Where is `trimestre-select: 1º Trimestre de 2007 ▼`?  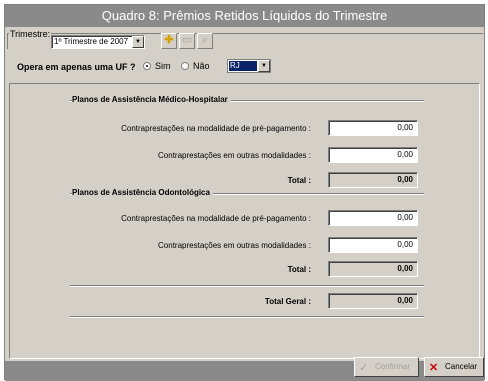
trimestre-select: 1º Trimestre de 2007 ▼ is located at coordinates (98, 42).